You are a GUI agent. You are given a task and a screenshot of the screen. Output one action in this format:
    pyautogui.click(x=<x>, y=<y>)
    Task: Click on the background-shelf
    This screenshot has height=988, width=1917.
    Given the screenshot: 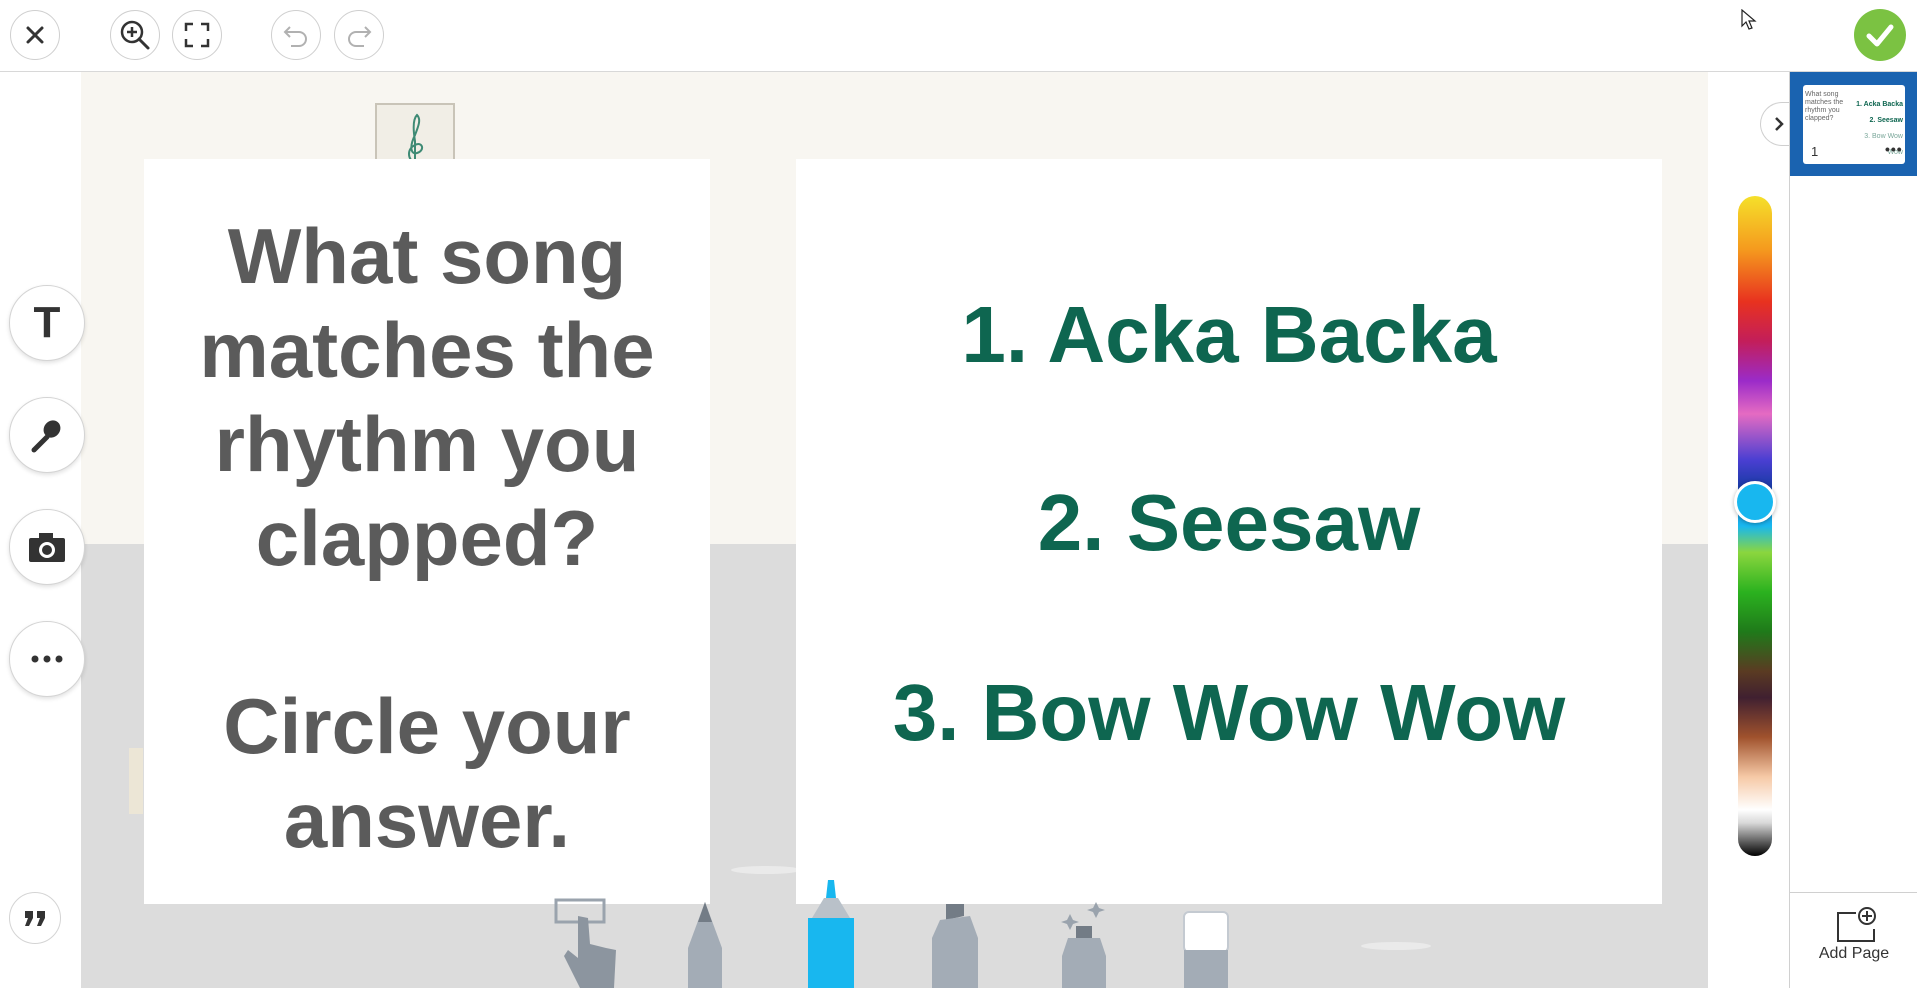 What is the action you would take?
    pyautogui.click(x=136, y=781)
    